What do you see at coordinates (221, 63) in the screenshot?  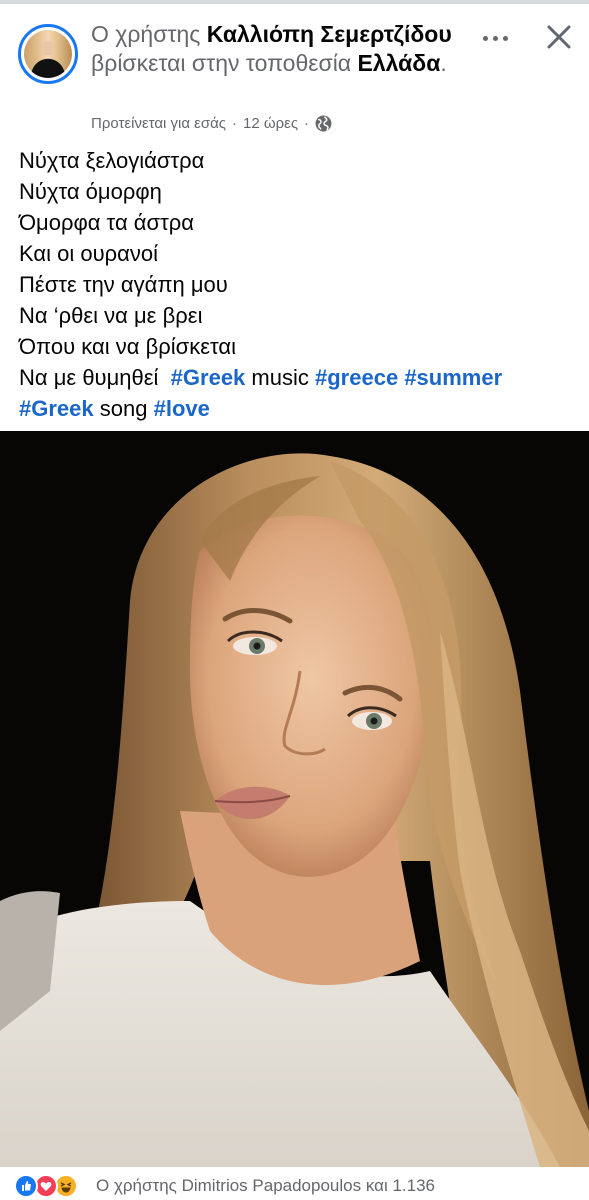 I see `header-middle: βρίσκεται στην τοποθεσία` at bounding box center [221, 63].